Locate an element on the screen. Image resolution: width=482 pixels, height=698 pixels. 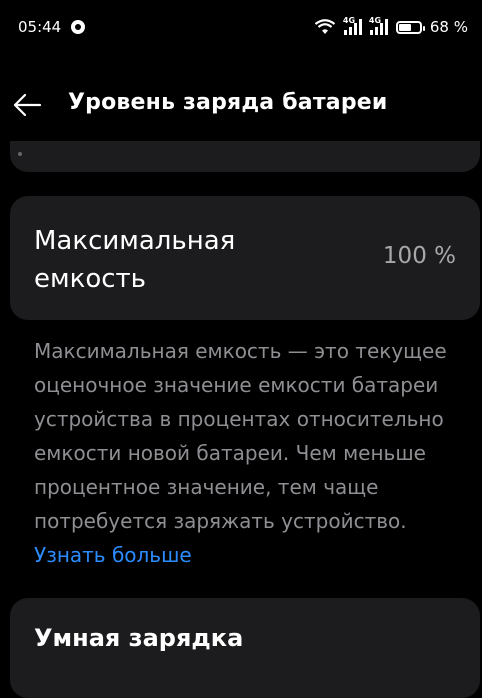
app-header: Уровень заряда батареи is located at coordinates (241, 105).